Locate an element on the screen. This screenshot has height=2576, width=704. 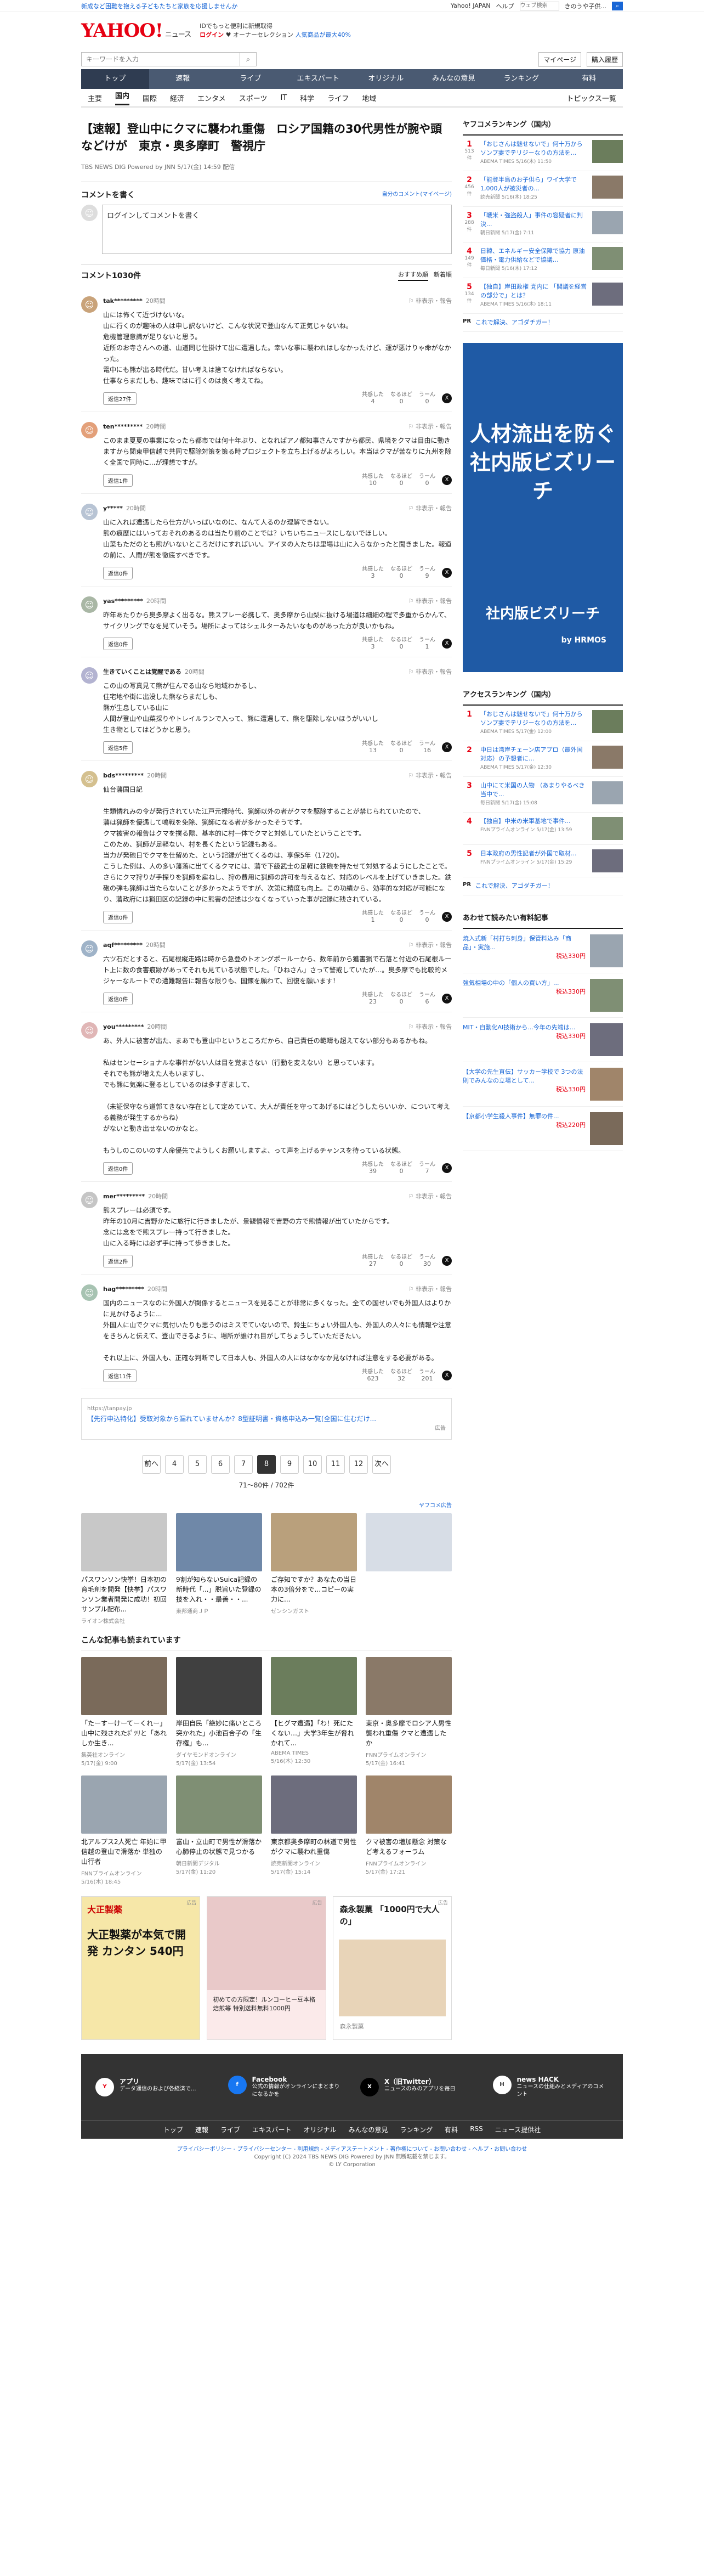
web-search-input is located at coordinates (539, 5).